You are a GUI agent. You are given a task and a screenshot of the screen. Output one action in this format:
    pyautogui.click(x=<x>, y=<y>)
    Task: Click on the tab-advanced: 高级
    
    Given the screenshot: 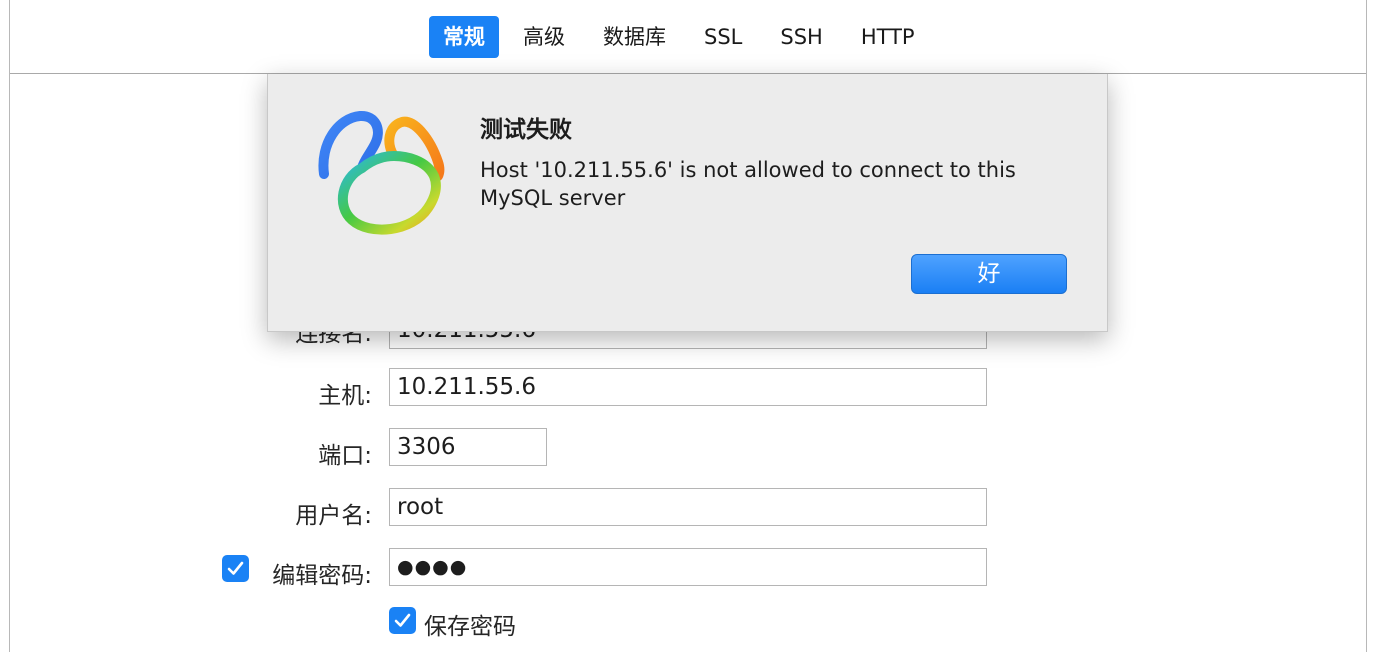 What is the action you would take?
    pyautogui.click(x=544, y=37)
    